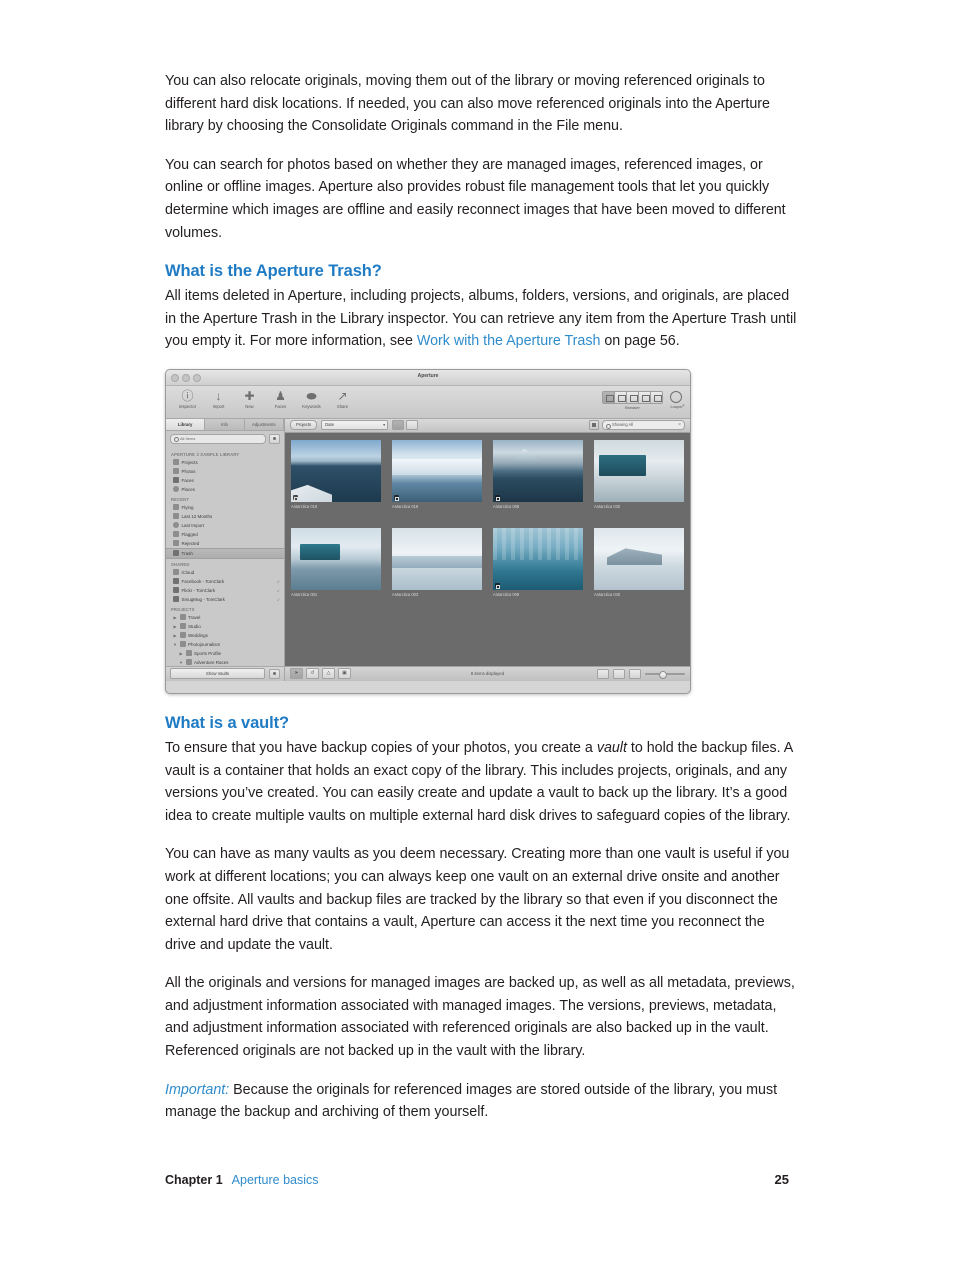  Describe the element at coordinates (225, 543) in the screenshot. I see `sidebar-item-rejected: Rejected` at that location.